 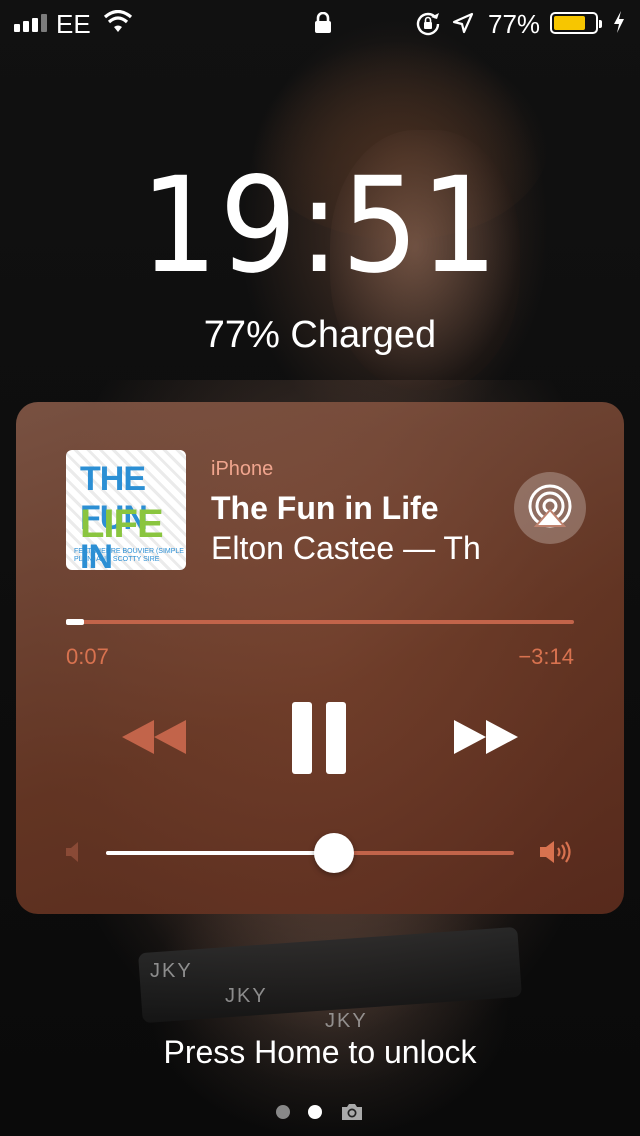 I want to click on page-dot, so click(x=283, y=1112).